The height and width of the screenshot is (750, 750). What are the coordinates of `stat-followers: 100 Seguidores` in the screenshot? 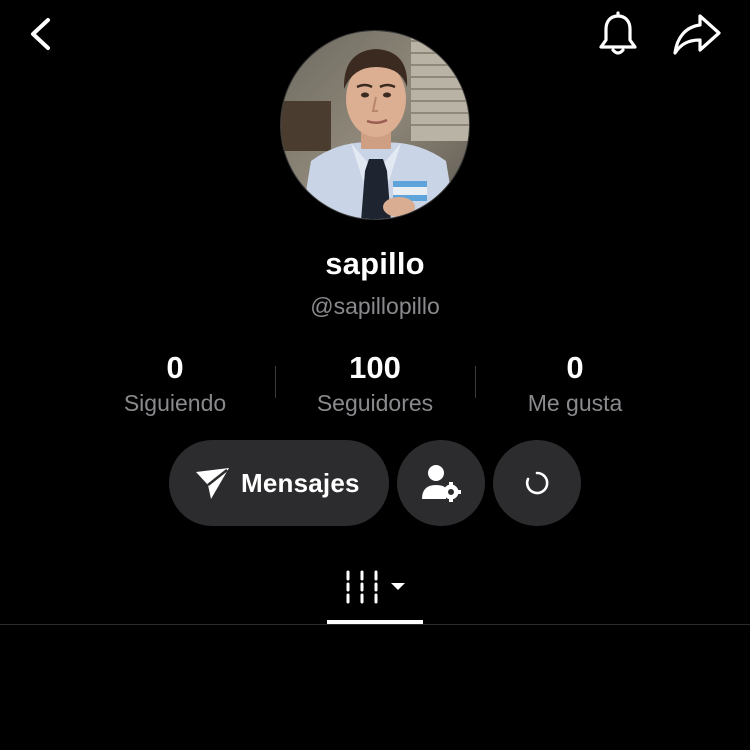 It's located at (375, 383).